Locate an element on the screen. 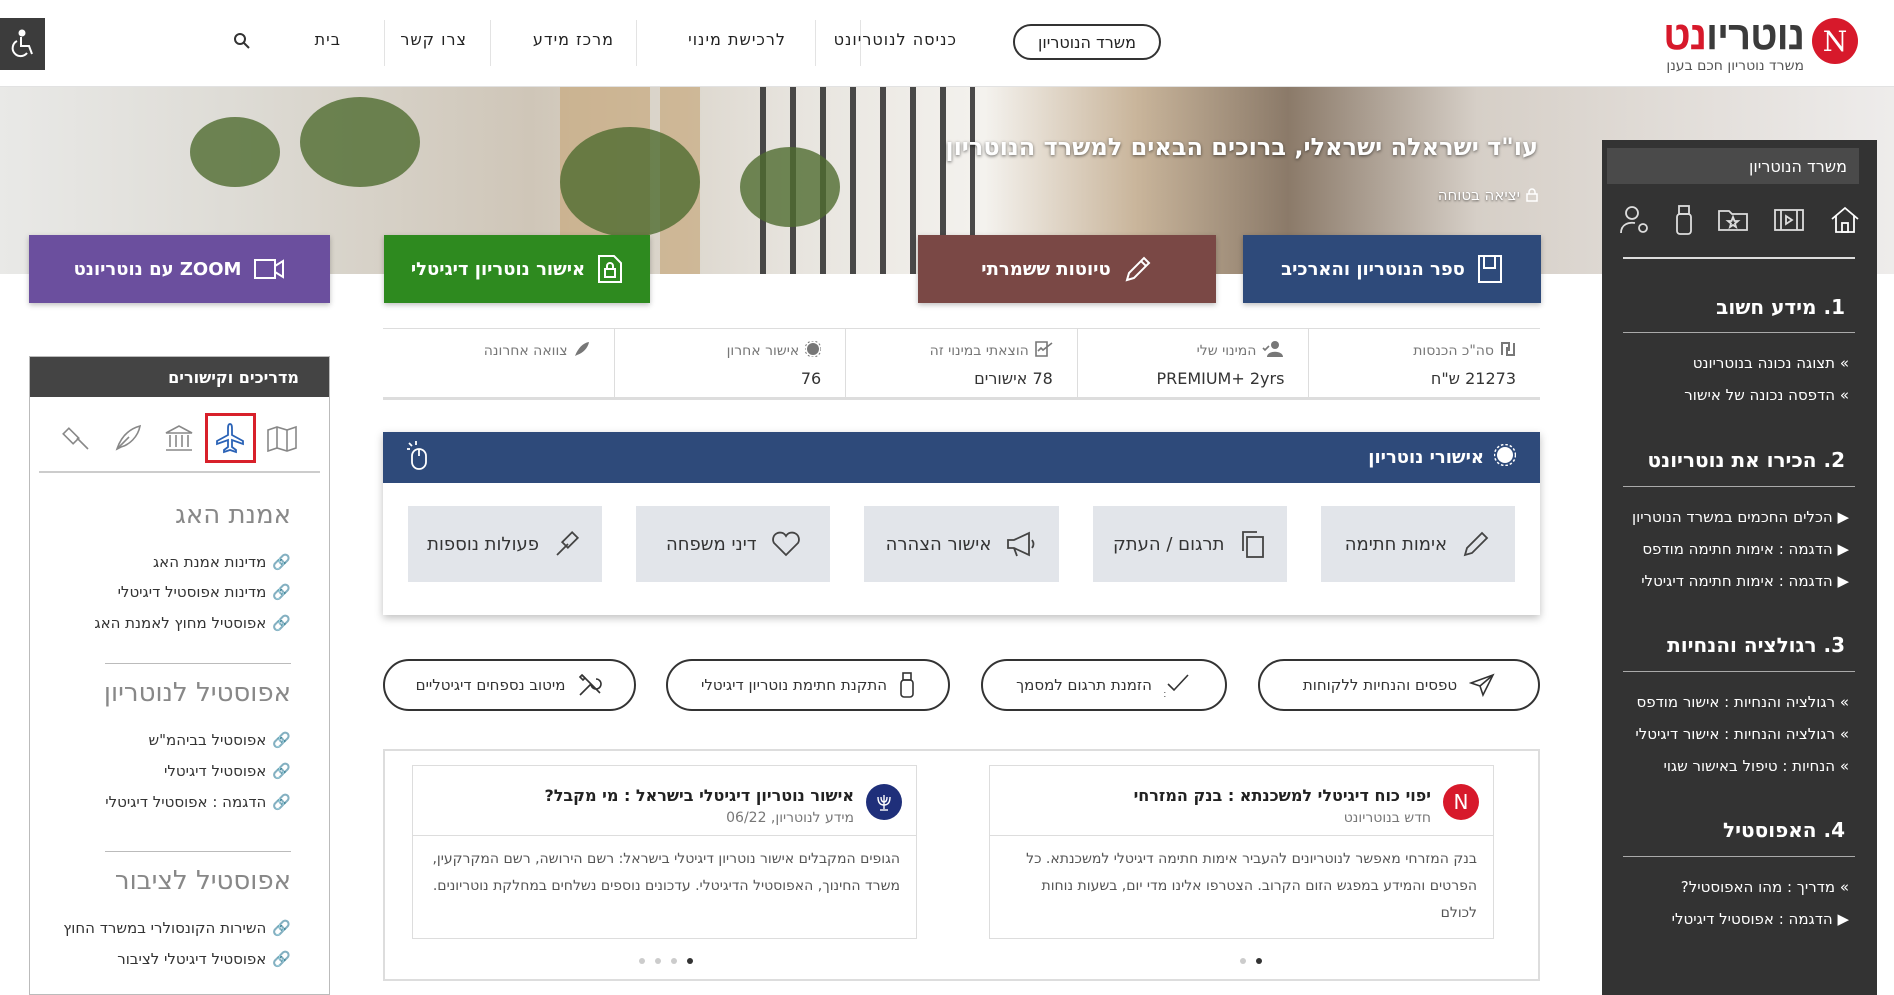 The width and height of the screenshot is (1894, 995). more-actions-button: פעולות נוספות is located at coordinates (505, 544).